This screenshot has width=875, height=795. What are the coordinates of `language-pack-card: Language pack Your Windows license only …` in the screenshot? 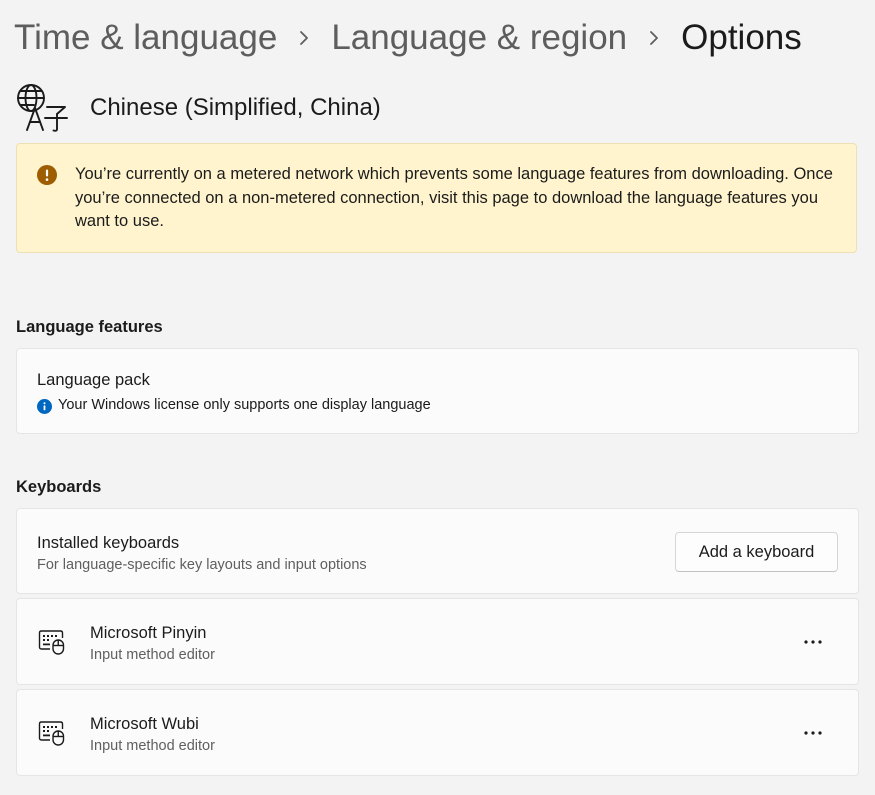 It's located at (437, 391).